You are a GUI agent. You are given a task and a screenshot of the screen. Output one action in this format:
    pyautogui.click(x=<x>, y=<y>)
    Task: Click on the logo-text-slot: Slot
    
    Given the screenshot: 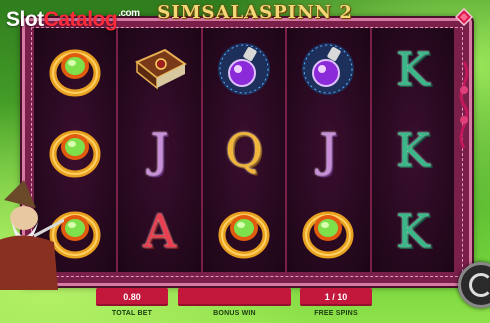 What is the action you would take?
    pyautogui.click(x=25, y=19)
    